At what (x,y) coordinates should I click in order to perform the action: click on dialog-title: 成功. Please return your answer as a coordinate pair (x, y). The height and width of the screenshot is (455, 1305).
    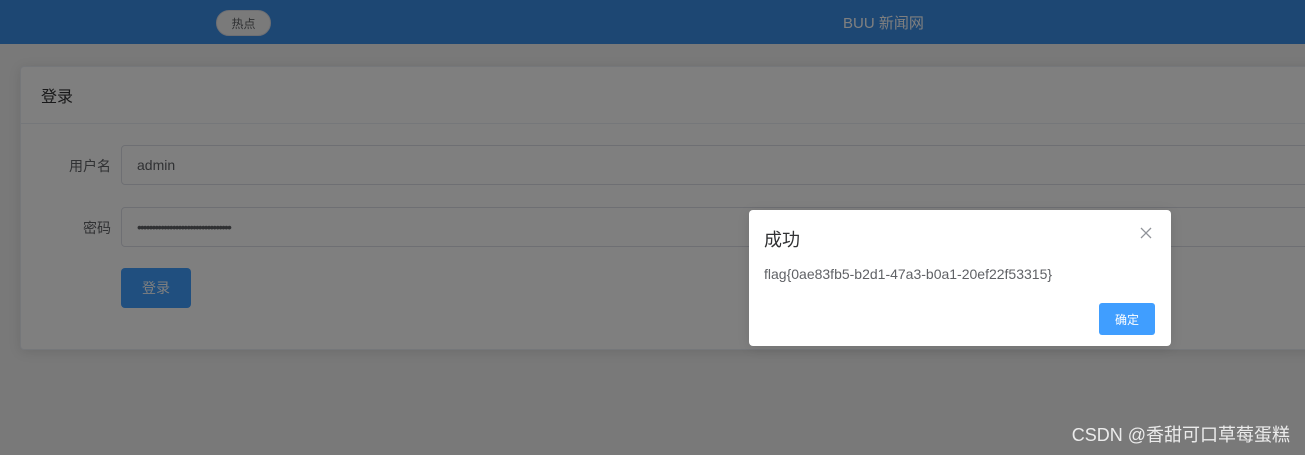
    Looking at the image, I should click on (782, 240).